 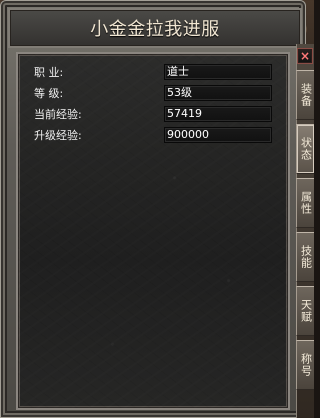 What do you see at coordinates (58, 114) in the screenshot?
I see `current-exp-label: 当前经验:` at bounding box center [58, 114].